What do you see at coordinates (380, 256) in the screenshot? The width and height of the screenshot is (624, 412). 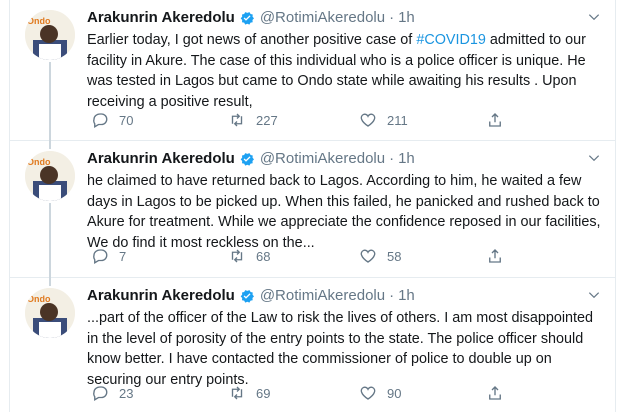 I see `like-button: 58` at bounding box center [380, 256].